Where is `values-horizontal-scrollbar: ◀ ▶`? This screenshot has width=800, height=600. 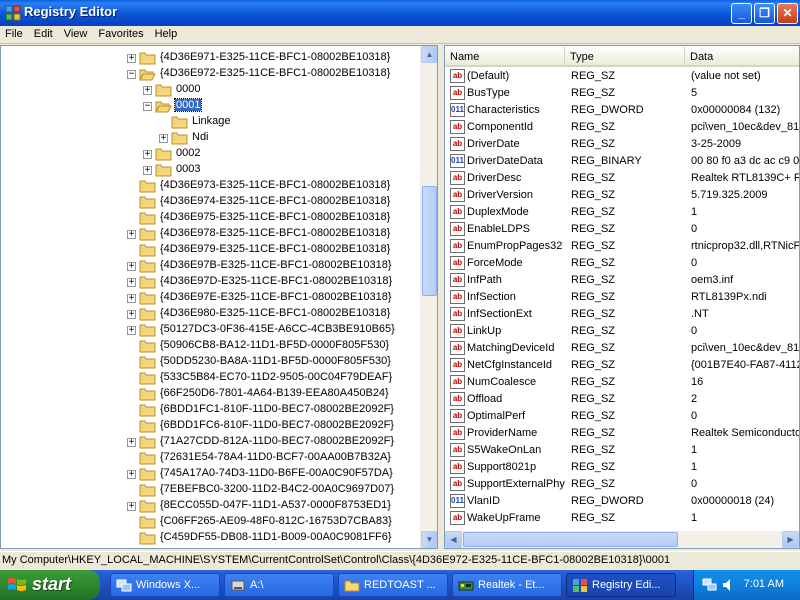 values-horizontal-scrollbar: ◀ ▶ is located at coordinates (622, 539).